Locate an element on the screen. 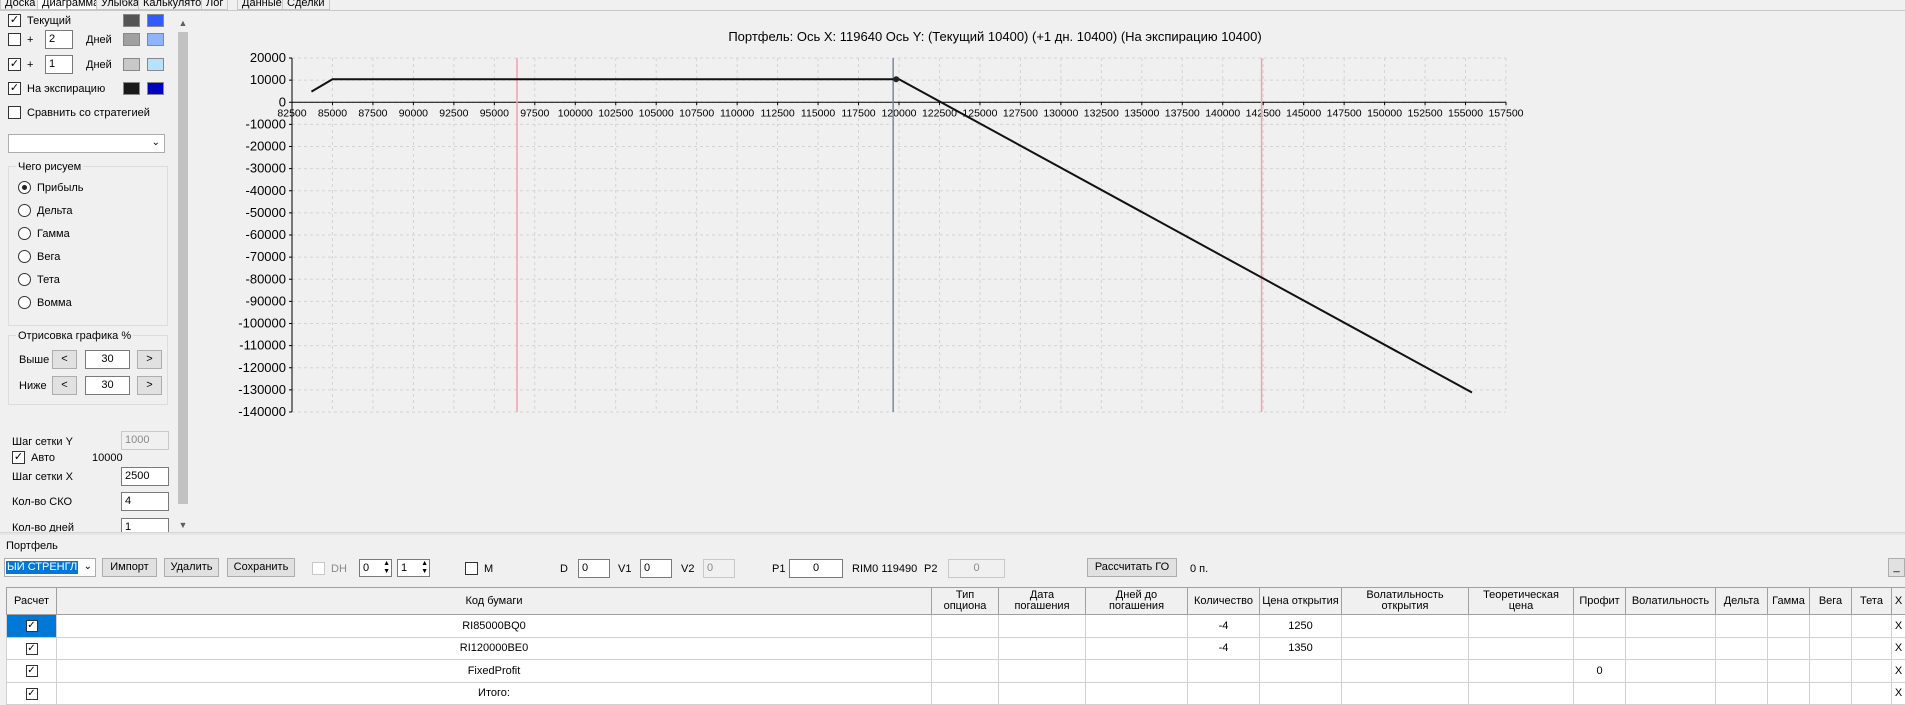 The width and height of the screenshot is (1905, 705). plus-days-1-color-dark is located at coordinates (131, 39).